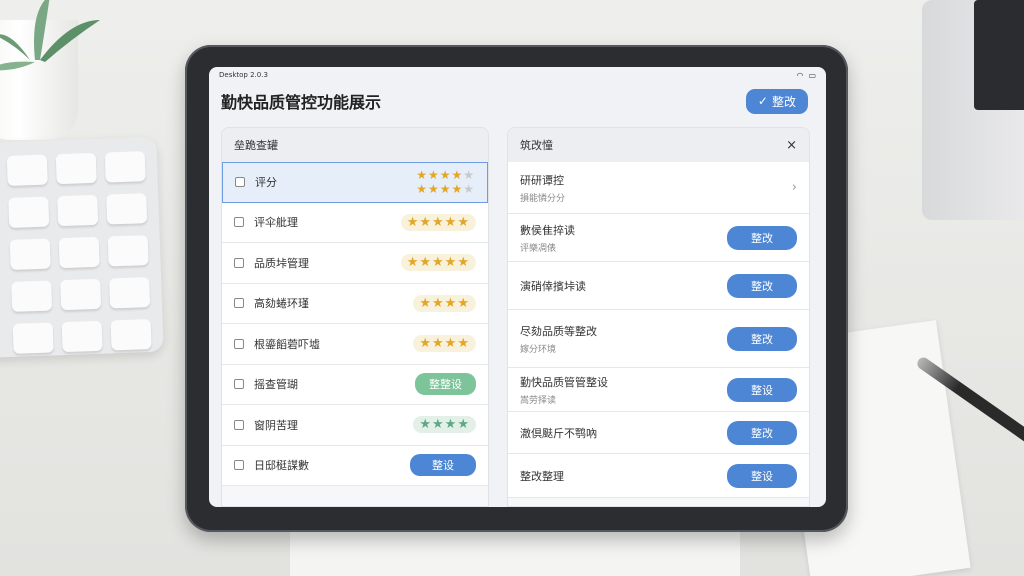  What do you see at coordinates (355, 344) in the screenshot?
I see `list-item: 根鎏饀菪吓墟 ★★★★` at bounding box center [355, 344].